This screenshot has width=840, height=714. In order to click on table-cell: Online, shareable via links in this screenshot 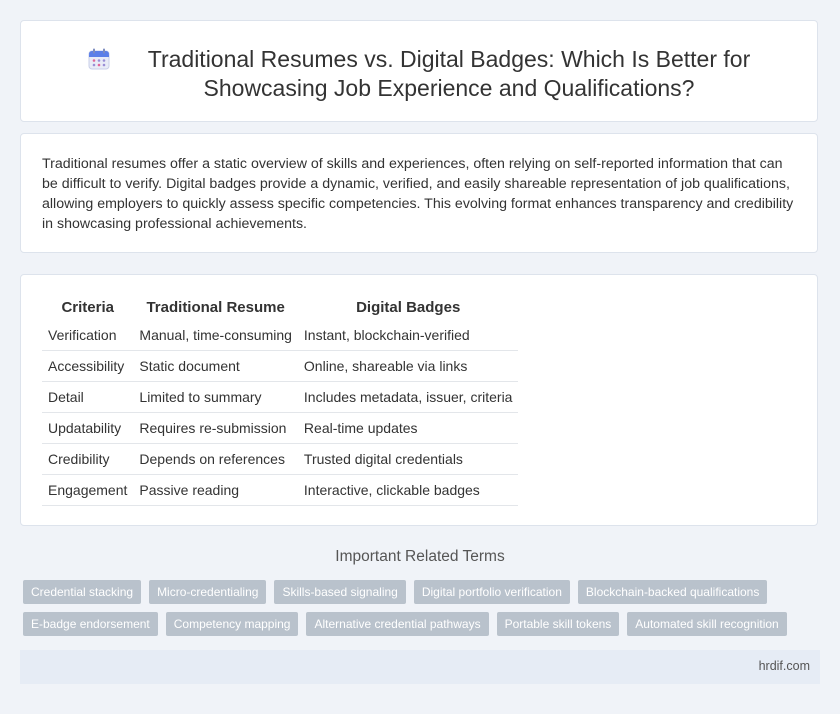, I will do `click(408, 366)`.